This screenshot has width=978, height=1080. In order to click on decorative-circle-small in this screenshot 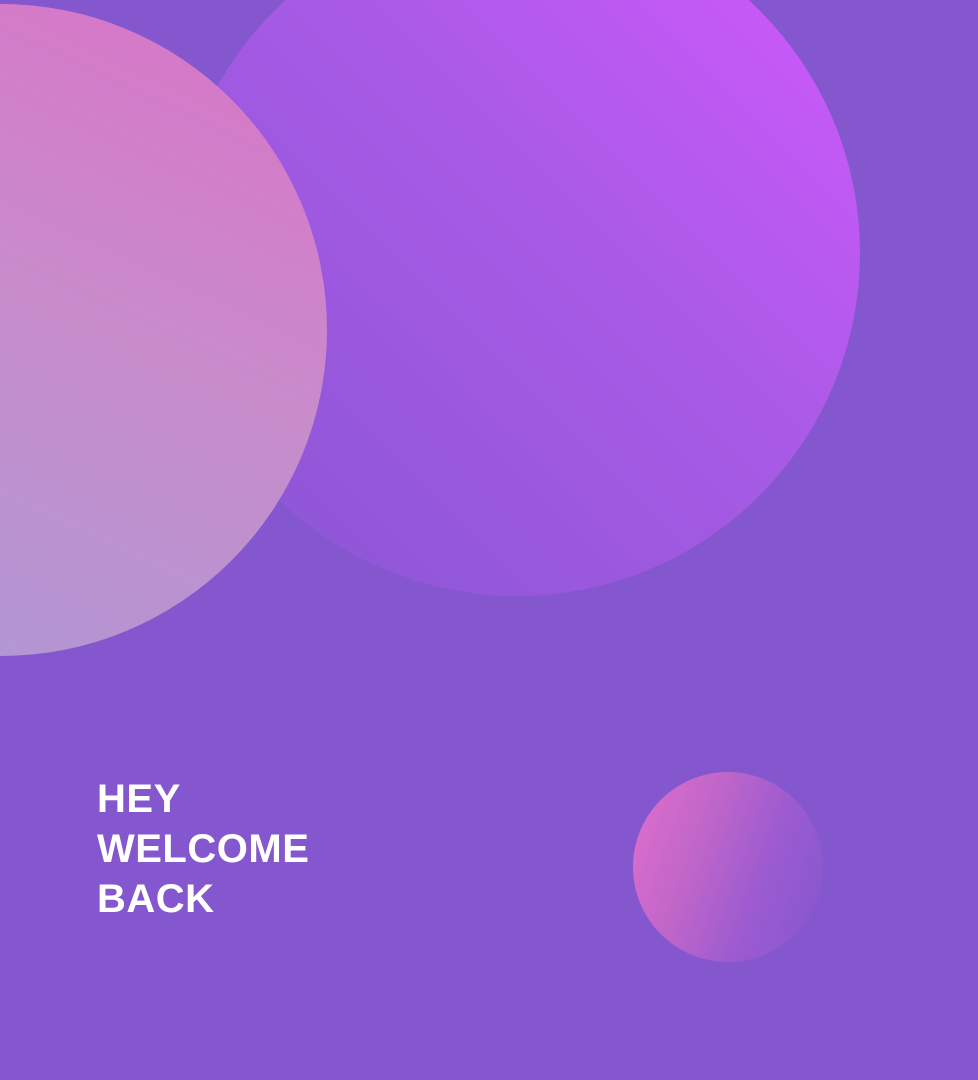, I will do `click(728, 867)`.